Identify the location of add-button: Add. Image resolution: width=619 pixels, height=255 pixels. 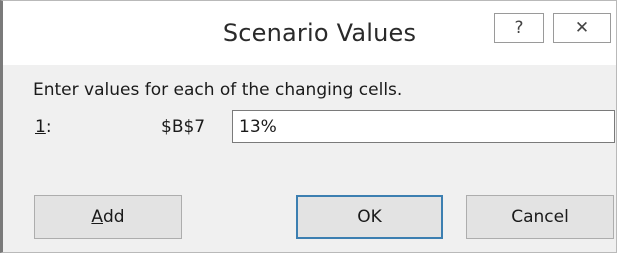
(108, 217).